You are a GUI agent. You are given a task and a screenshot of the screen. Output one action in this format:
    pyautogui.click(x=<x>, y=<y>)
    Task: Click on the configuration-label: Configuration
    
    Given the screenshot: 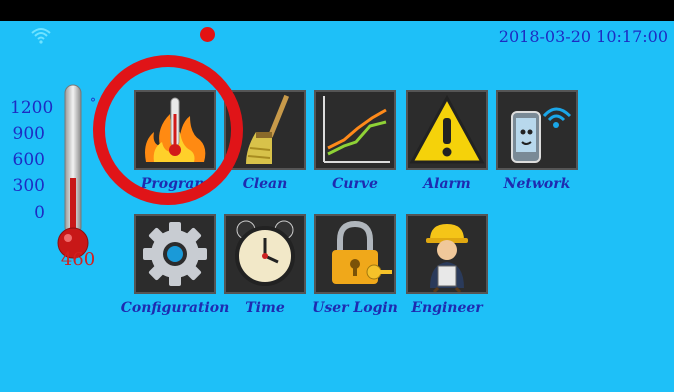 What is the action you would take?
    pyautogui.click(x=175, y=308)
    